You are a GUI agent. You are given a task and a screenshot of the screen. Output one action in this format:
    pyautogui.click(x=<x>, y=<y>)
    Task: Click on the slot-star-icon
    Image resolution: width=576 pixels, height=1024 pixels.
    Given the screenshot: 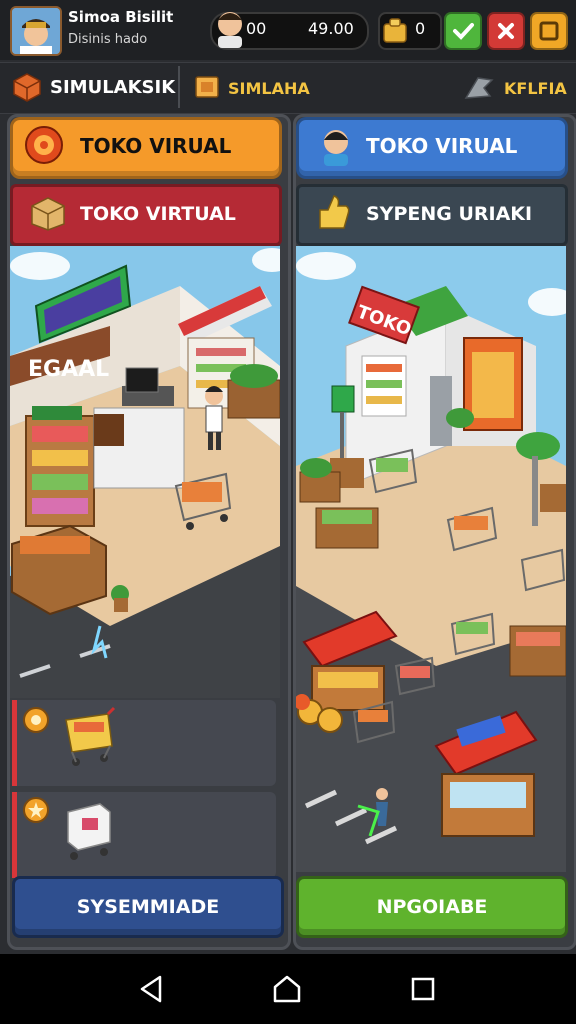 What is the action you would take?
    pyautogui.click(x=36, y=812)
    